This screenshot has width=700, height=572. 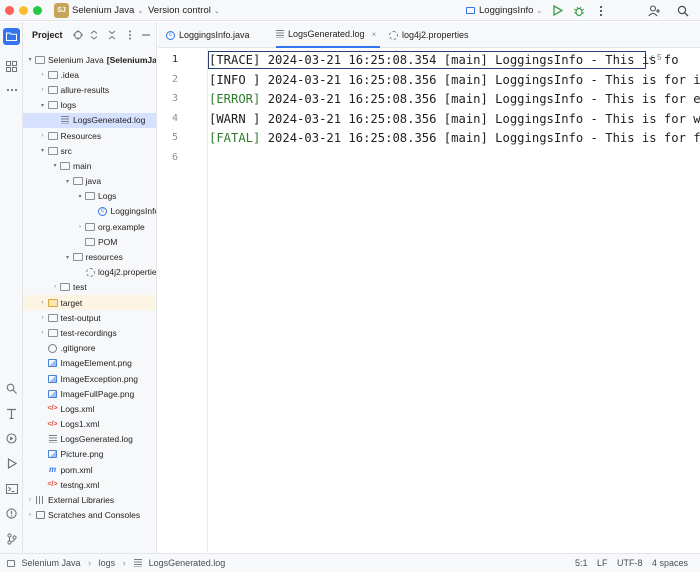 I want to click on tree-item: › test, so click(x=89, y=287).